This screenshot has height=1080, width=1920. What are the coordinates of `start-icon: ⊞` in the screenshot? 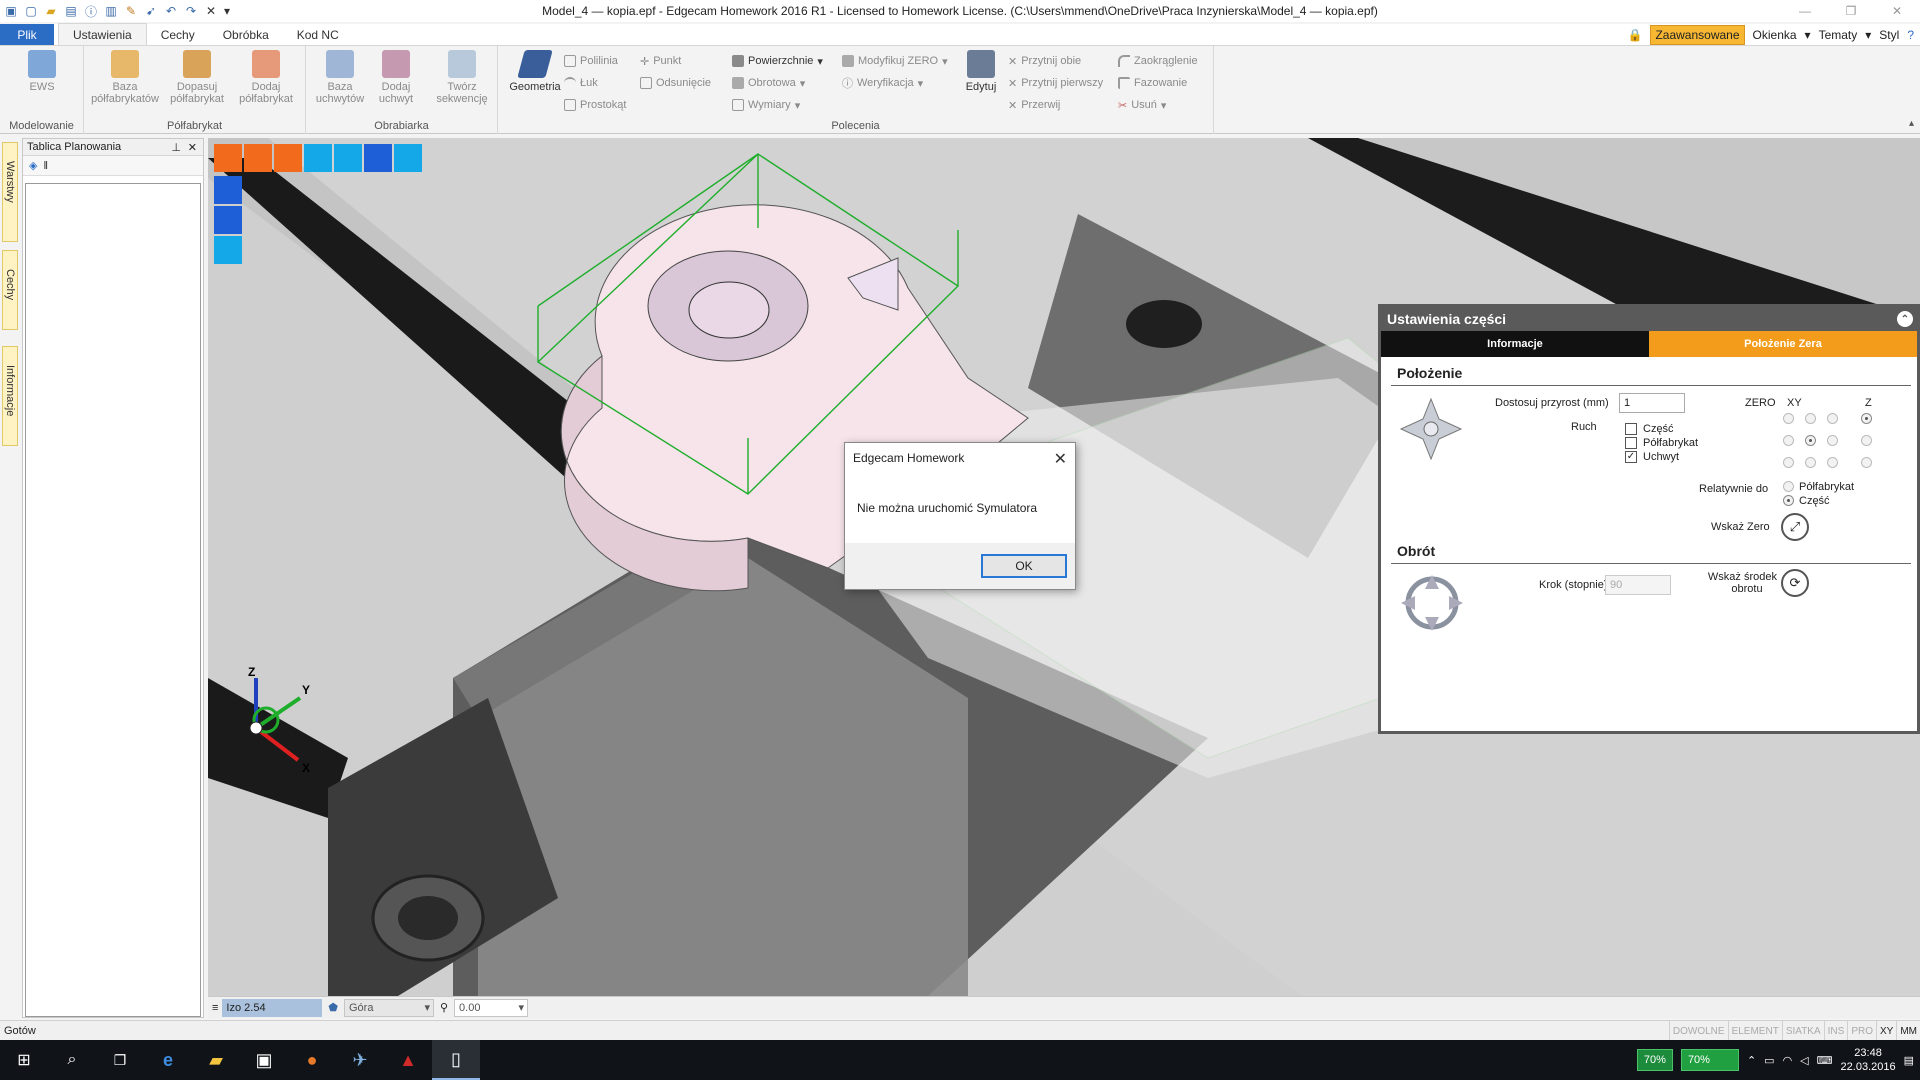 It's located at (24, 1060).